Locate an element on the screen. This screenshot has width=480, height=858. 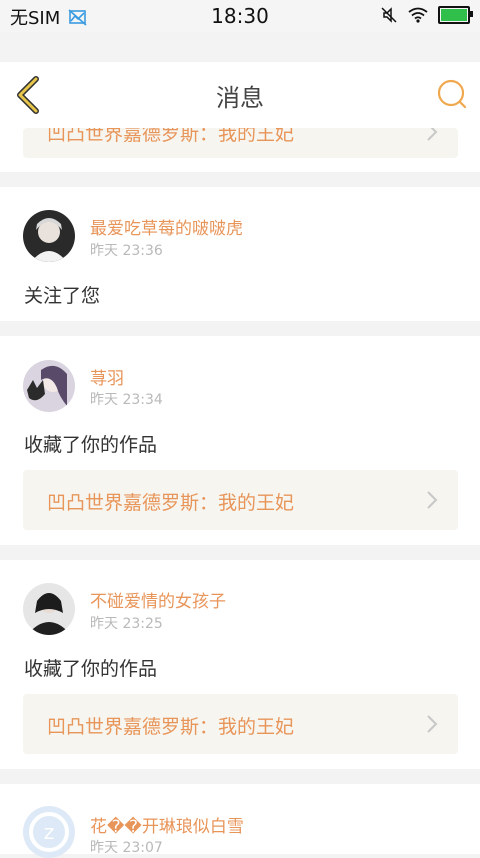
username: 不碰爱情的女孩子 is located at coordinates (158, 599).